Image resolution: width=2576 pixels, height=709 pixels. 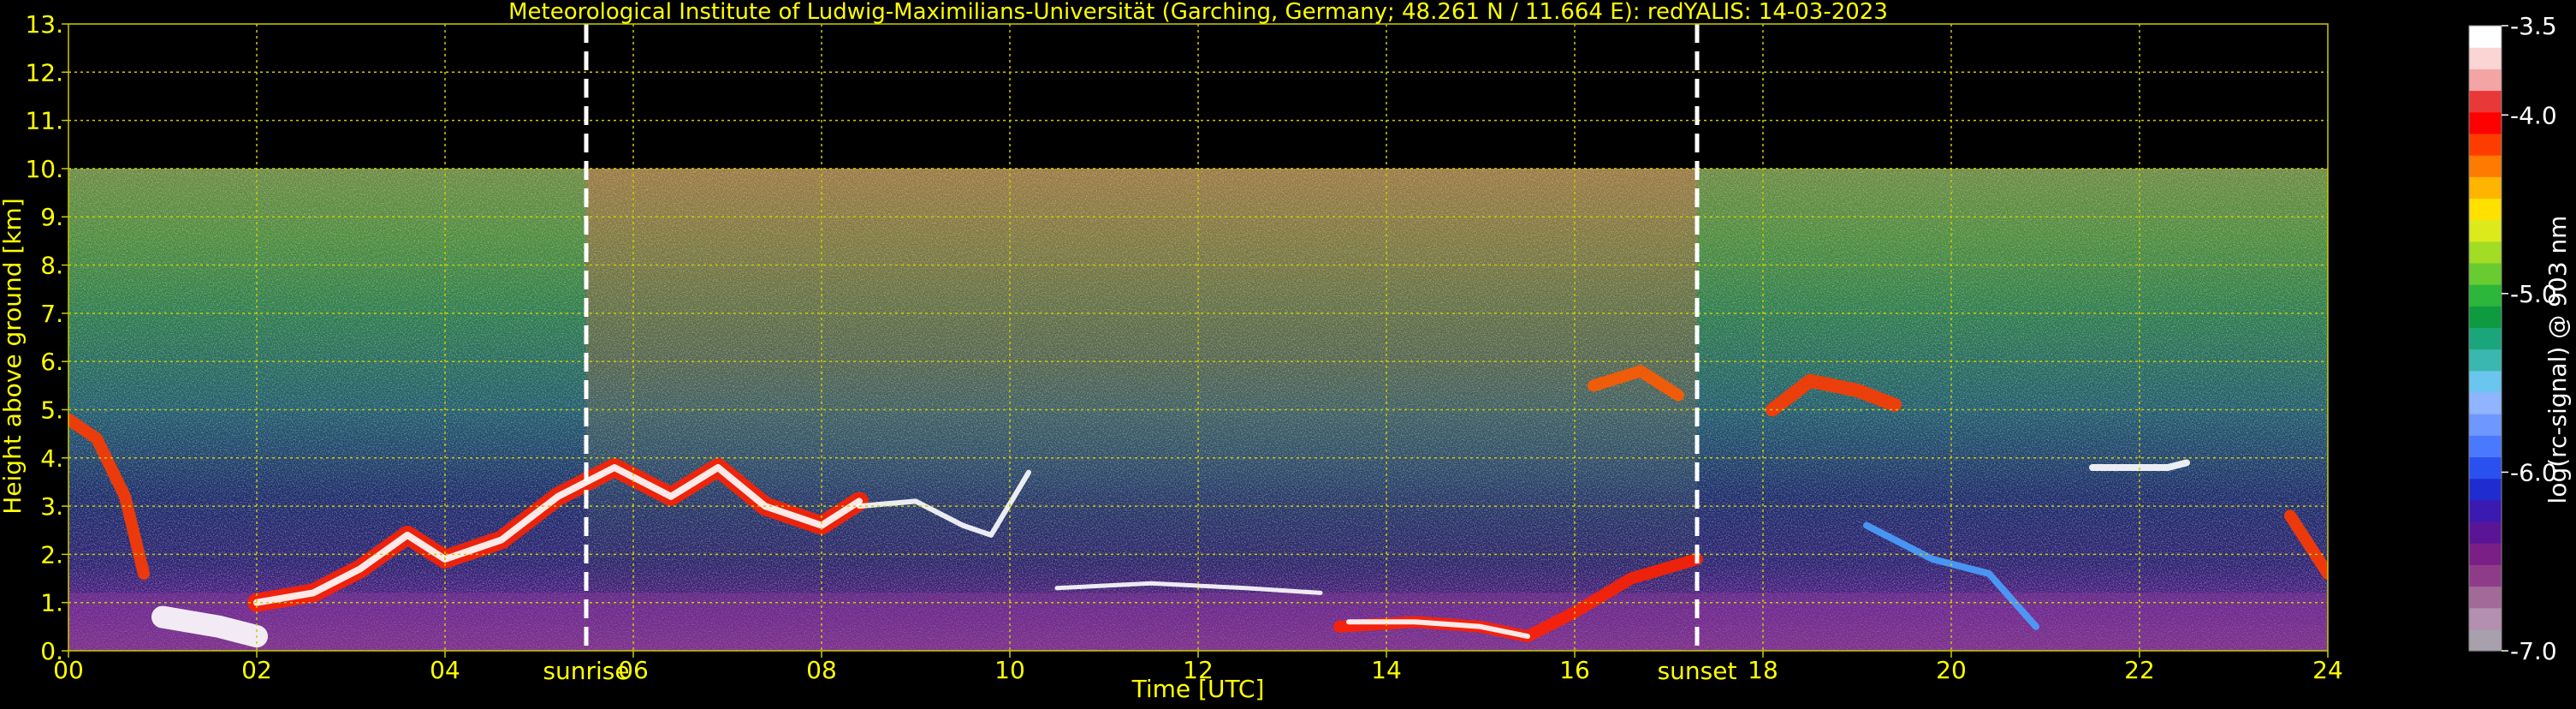 What do you see at coordinates (2557, 360) in the screenshot?
I see `colorbar-label: log(rc-signal) @ 903 nm` at bounding box center [2557, 360].